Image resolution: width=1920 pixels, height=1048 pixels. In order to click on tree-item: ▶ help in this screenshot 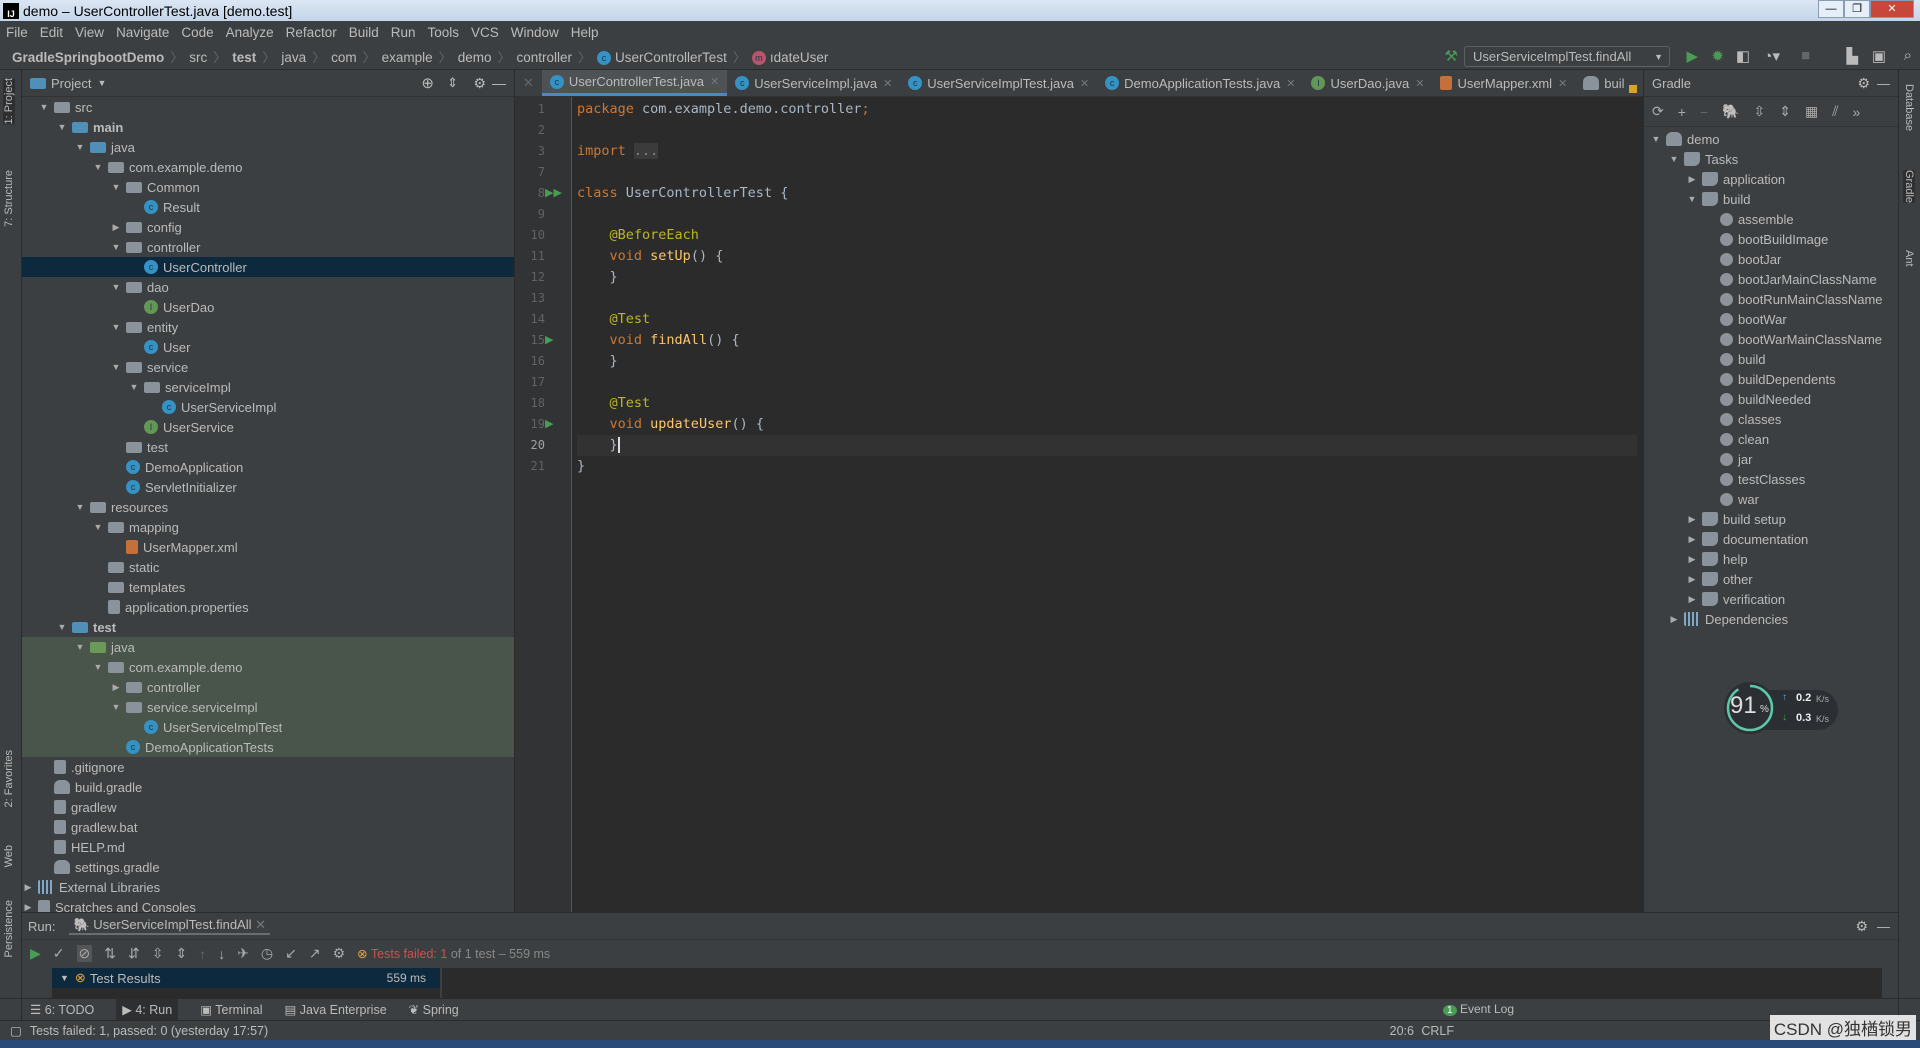, I will do `click(1771, 559)`.